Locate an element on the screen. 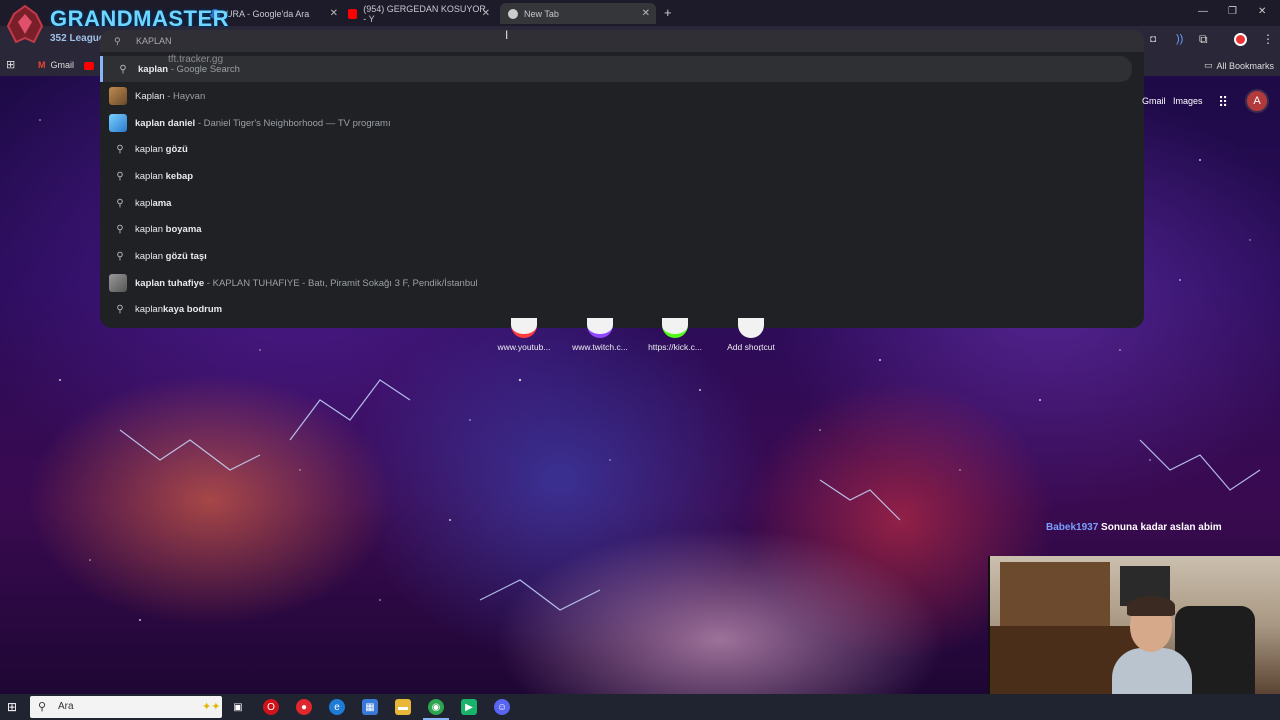 The height and width of the screenshot is (720, 1280). discord-icon: ☺ is located at coordinates (502, 707).